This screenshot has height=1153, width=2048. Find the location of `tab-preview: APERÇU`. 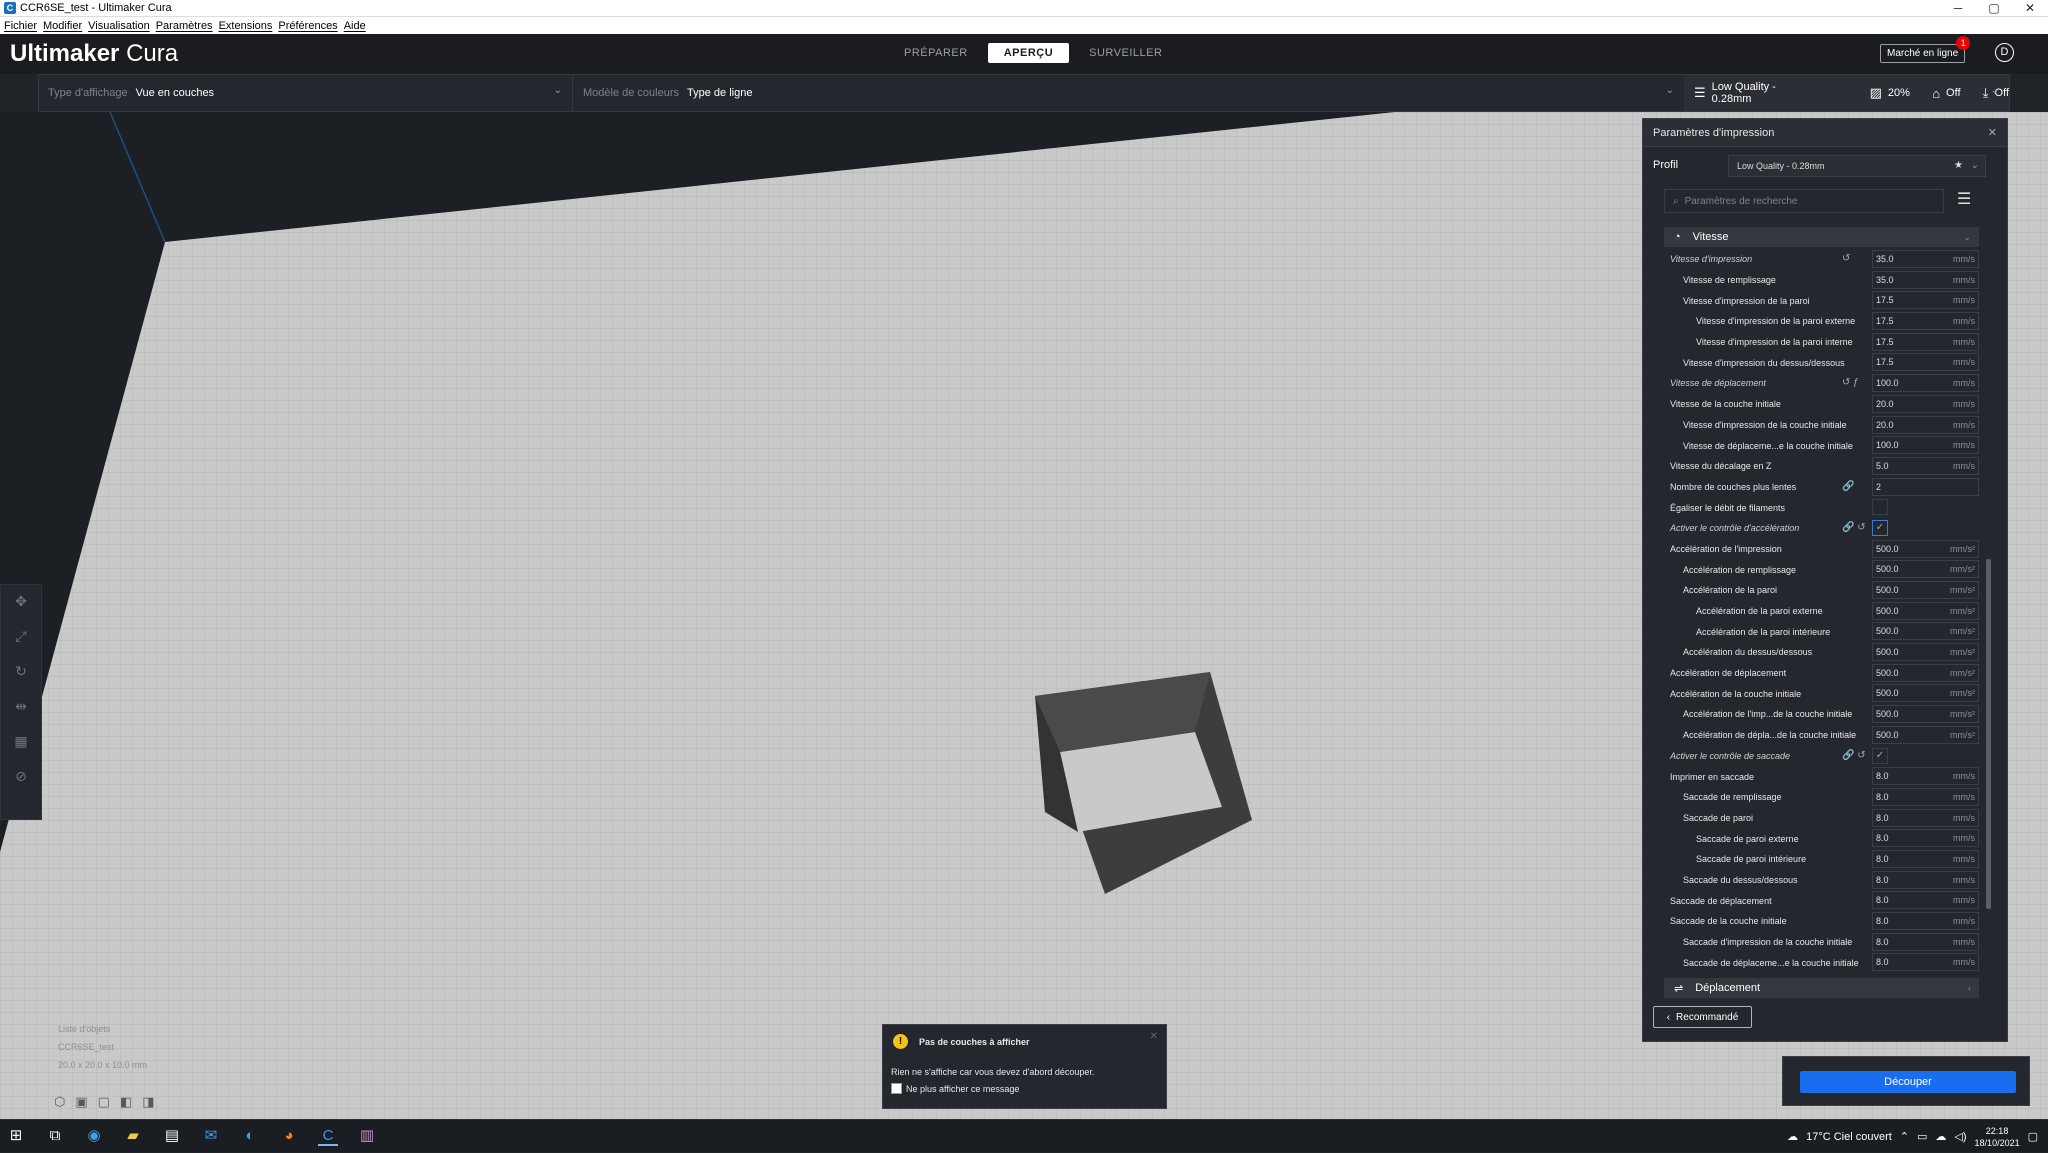

tab-preview: APERÇU is located at coordinates (1028, 53).